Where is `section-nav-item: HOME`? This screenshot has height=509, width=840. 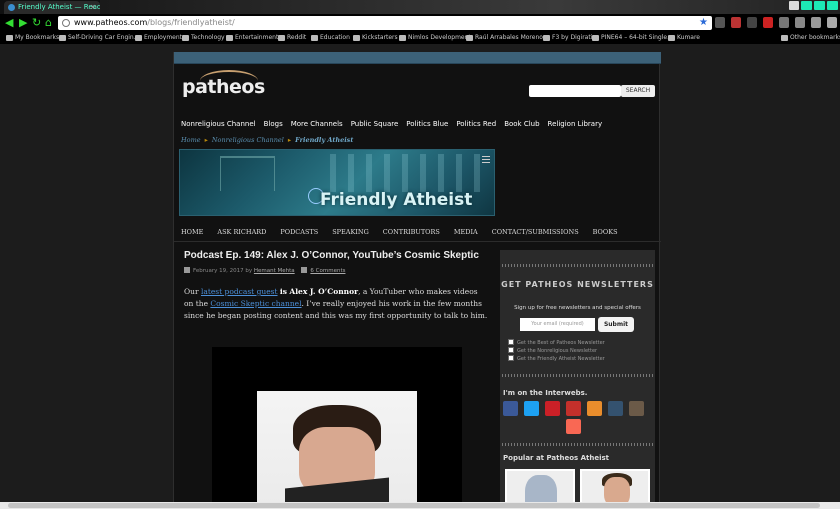 section-nav-item: HOME is located at coordinates (192, 232).